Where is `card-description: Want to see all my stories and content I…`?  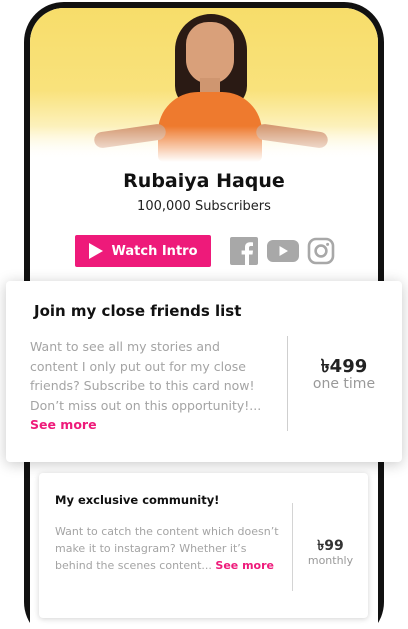
card-description: Want to see all my stories and content I… is located at coordinates (150, 386).